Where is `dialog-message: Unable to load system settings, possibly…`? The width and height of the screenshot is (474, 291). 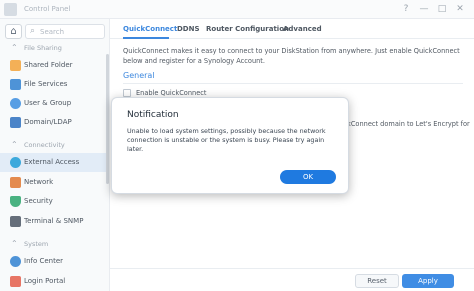 dialog-message: Unable to load system settings, possibly… is located at coordinates (226, 140).